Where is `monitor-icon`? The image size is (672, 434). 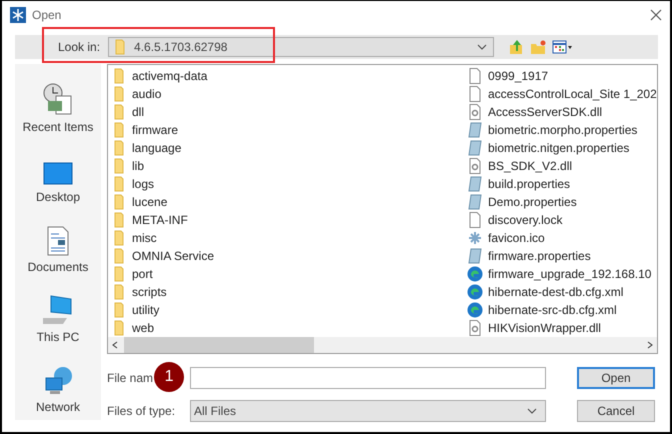
monitor-icon is located at coordinates (58, 174).